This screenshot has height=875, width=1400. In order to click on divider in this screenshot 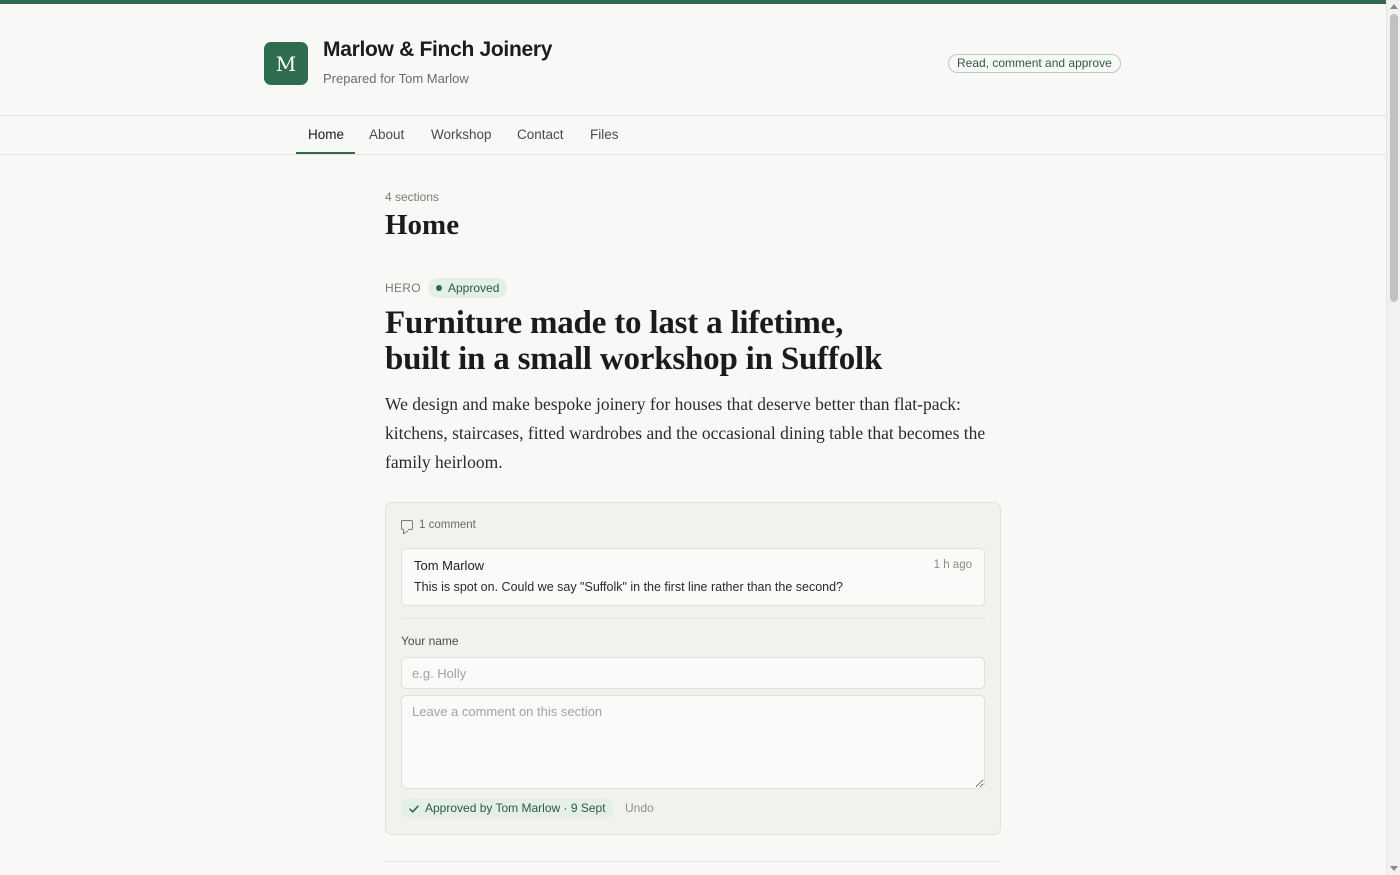, I will do `click(693, 618)`.